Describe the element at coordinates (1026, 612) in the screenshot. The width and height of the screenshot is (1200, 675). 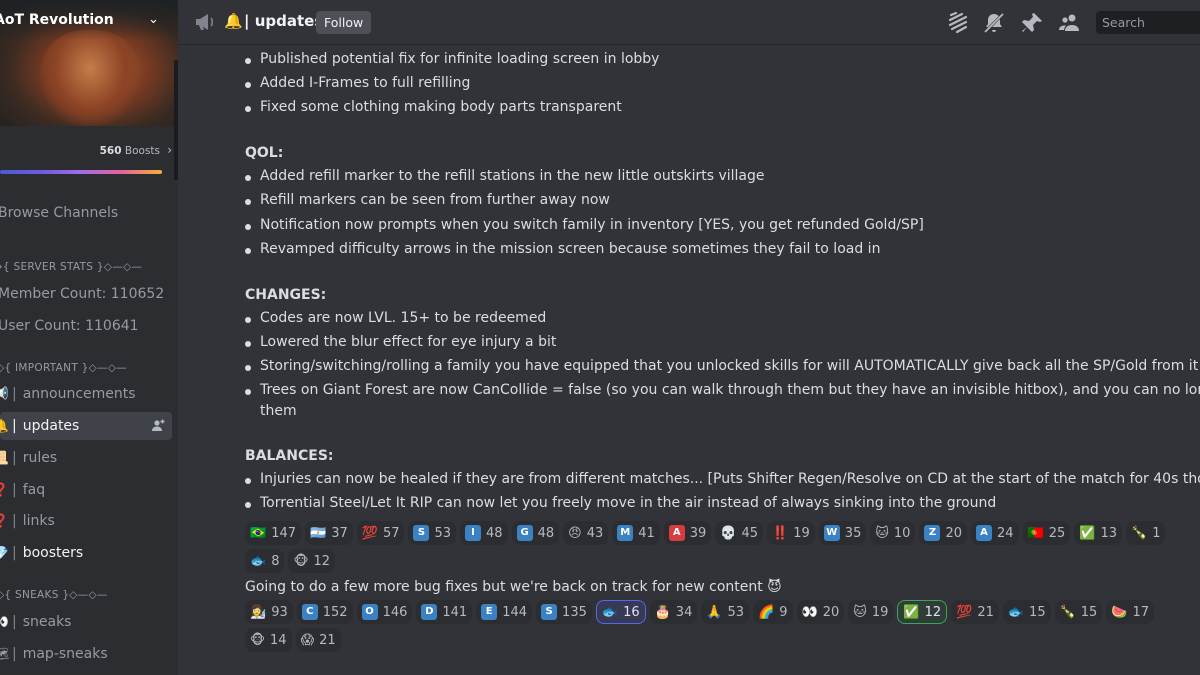
I see `reaction-chip: 🐟 15` at that location.